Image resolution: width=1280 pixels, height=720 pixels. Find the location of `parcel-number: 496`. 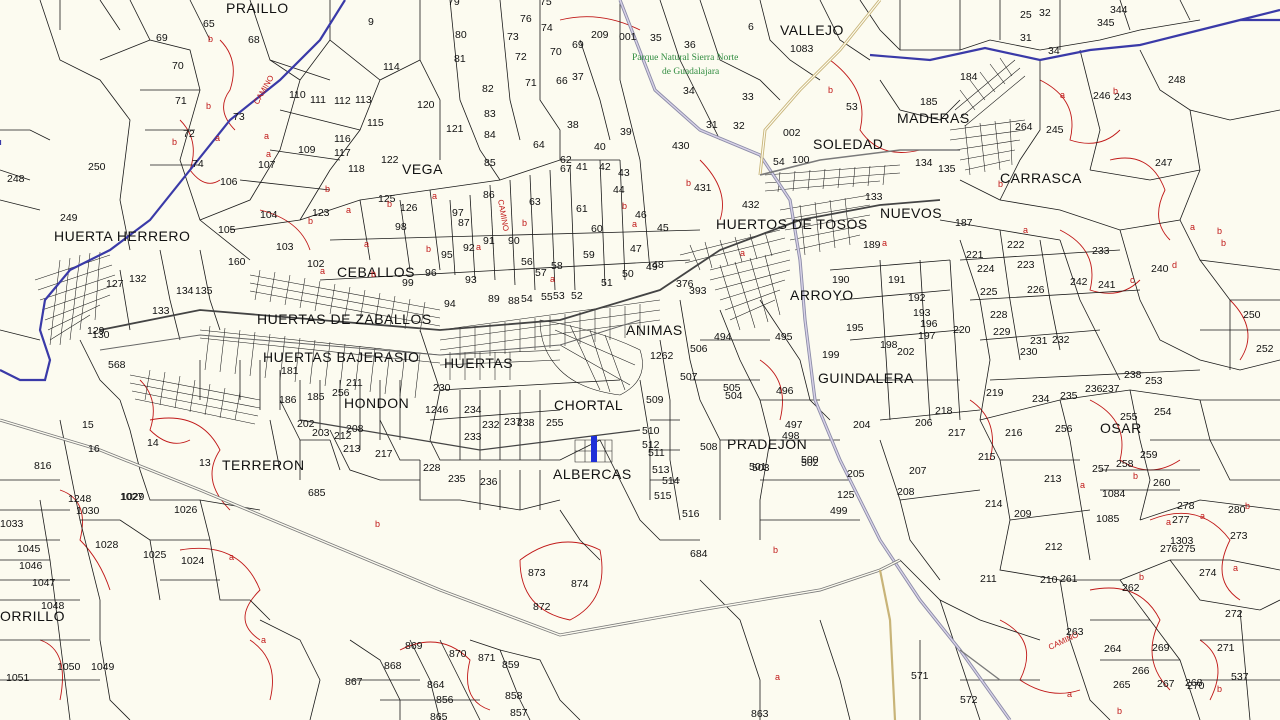

parcel-number: 496 is located at coordinates (785, 391).